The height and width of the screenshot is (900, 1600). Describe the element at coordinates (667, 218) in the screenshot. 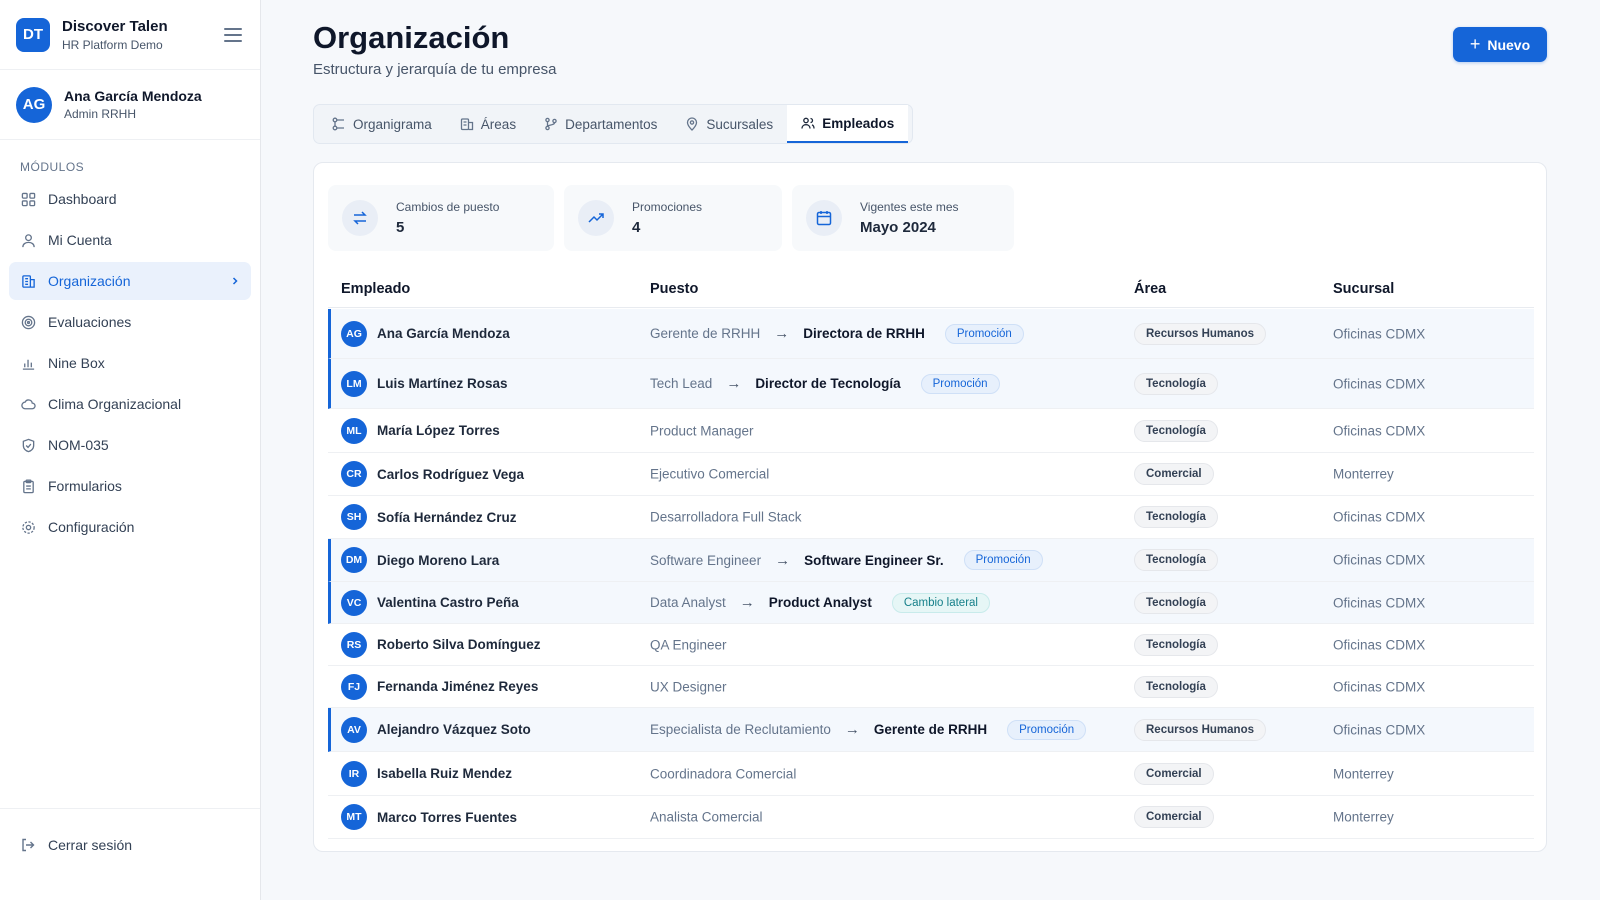

I see `stat-text: Promociones 4` at that location.